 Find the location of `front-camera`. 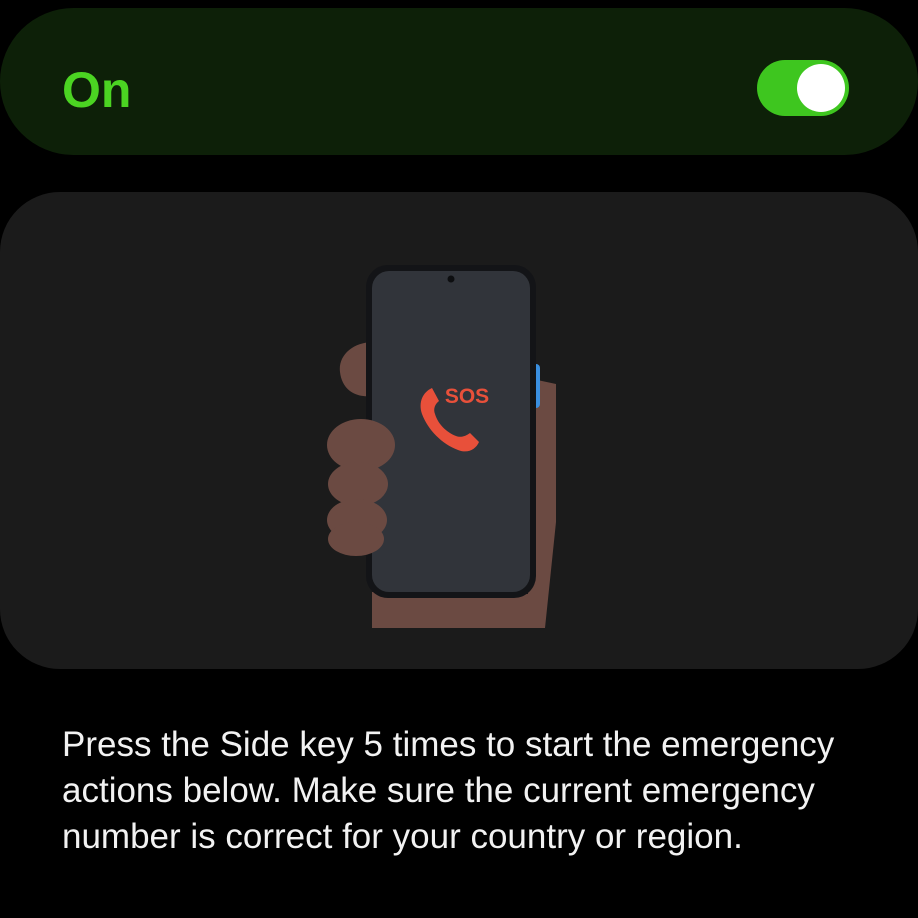

front-camera is located at coordinates (451, 279).